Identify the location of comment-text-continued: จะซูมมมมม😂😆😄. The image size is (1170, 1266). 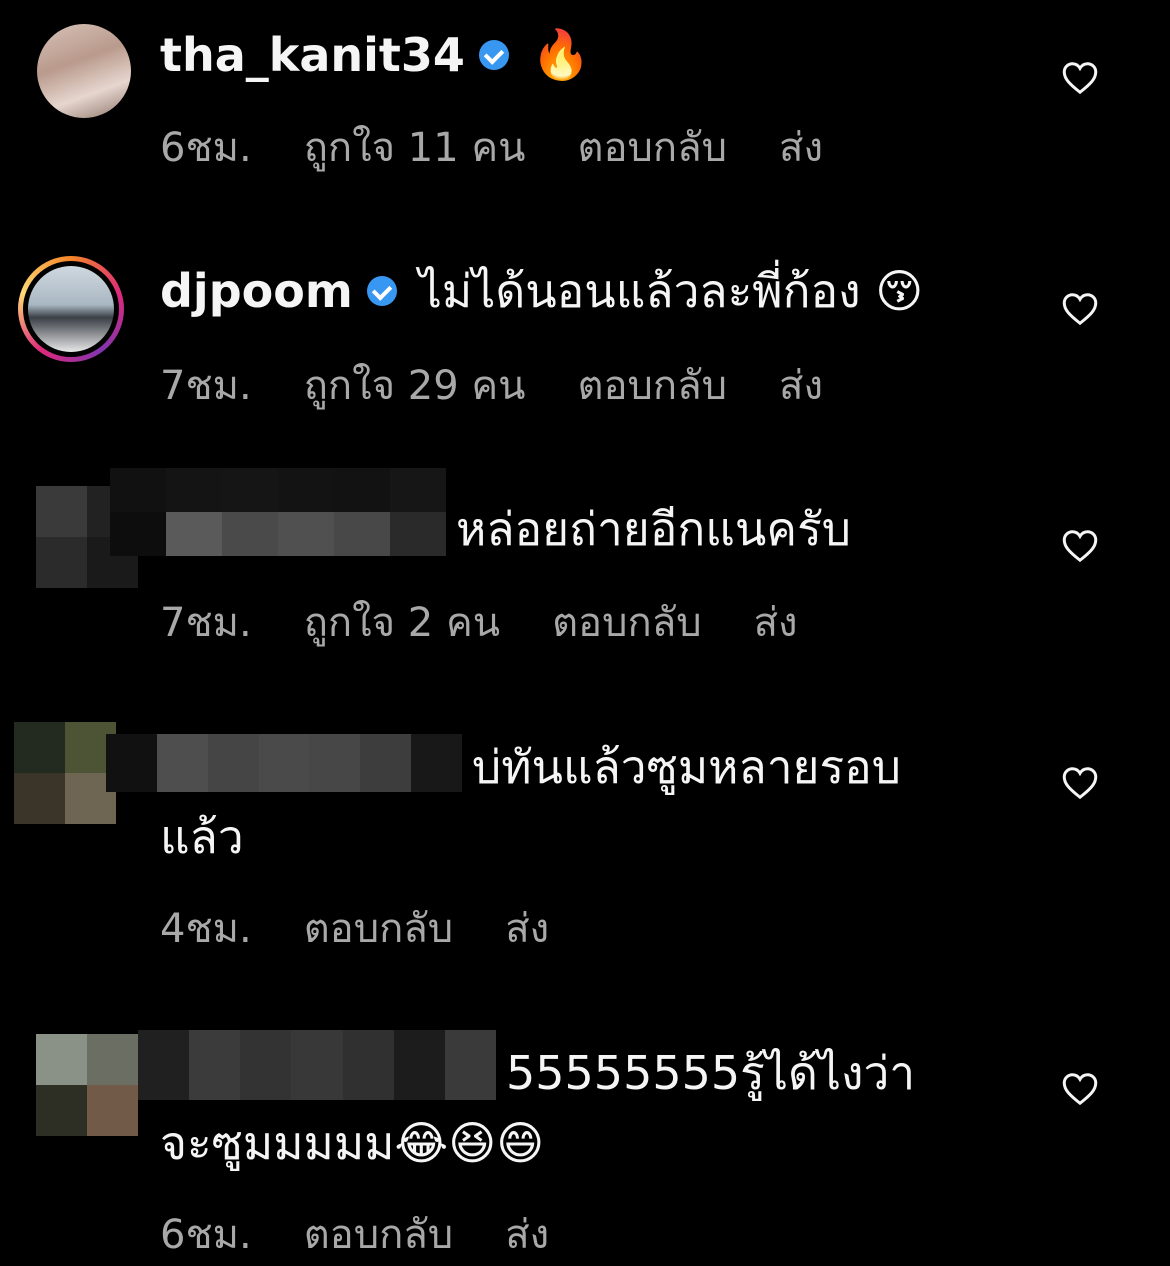
(352, 1143).